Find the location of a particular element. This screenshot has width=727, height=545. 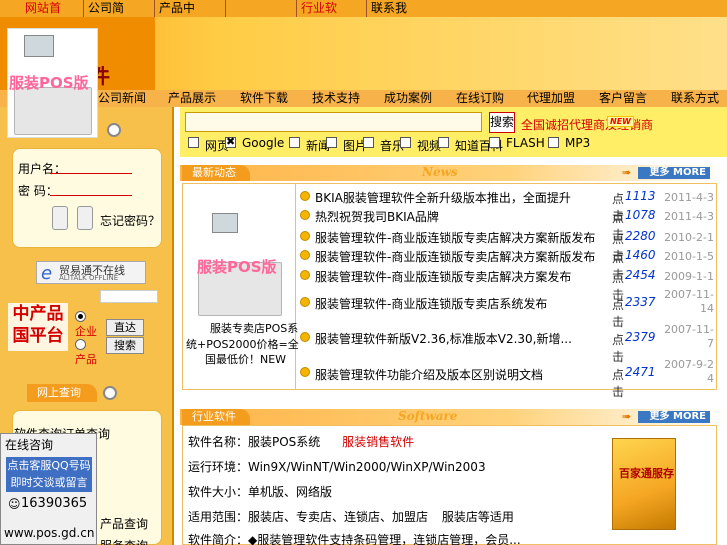

software-more-button: 更多 MORE is located at coordinates (674, 417).